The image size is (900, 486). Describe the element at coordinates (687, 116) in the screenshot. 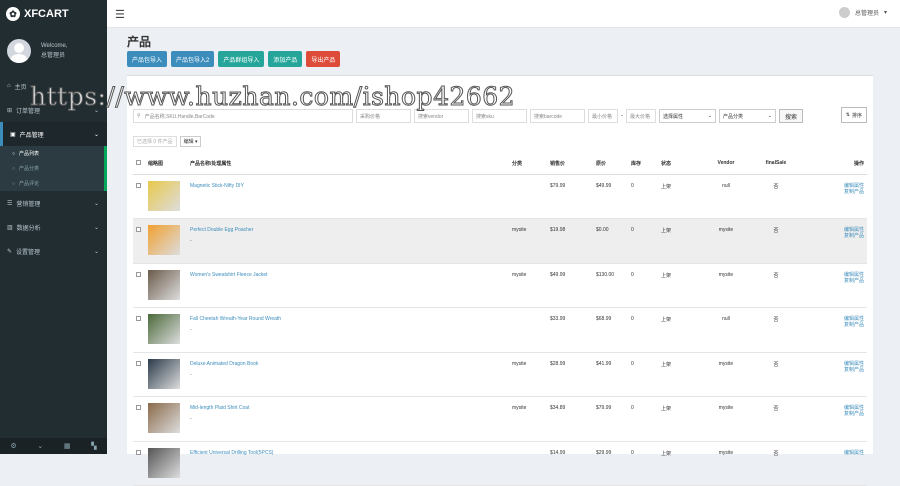

I see `attribute-select: 选择属性 ⌄` at that location.